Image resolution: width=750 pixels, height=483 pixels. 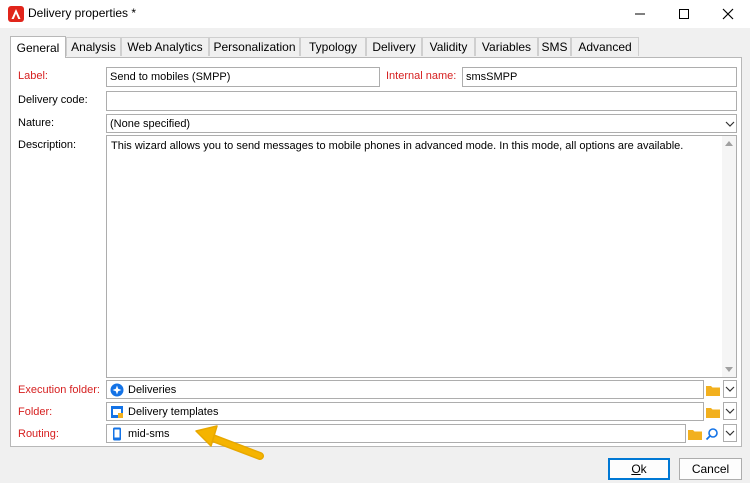 What do you see at coordinates (333, 46) in the screenshot?
I see `tab-typology: Typology` at bounding box center [333, 46].